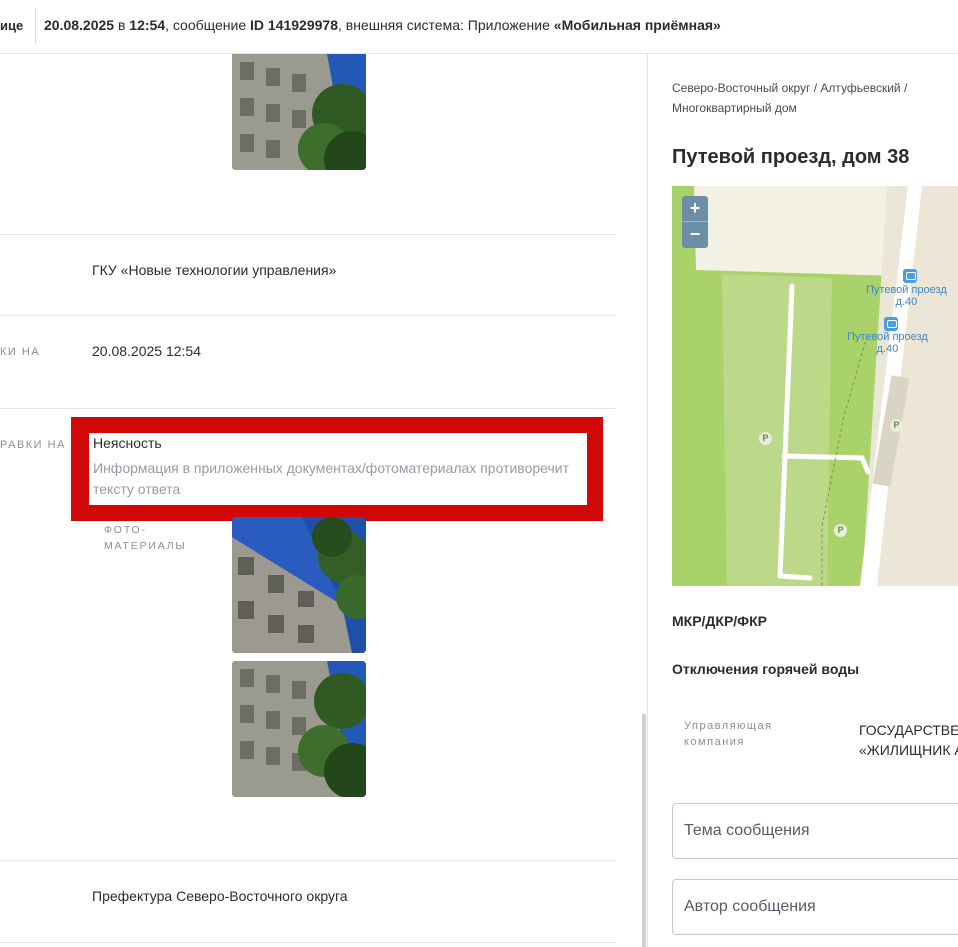 This screenshot has height=947, width=958. Describe the element at coordinates (79, 25) in the screenshot. I see `message-date: 20.08.2025` at that location.